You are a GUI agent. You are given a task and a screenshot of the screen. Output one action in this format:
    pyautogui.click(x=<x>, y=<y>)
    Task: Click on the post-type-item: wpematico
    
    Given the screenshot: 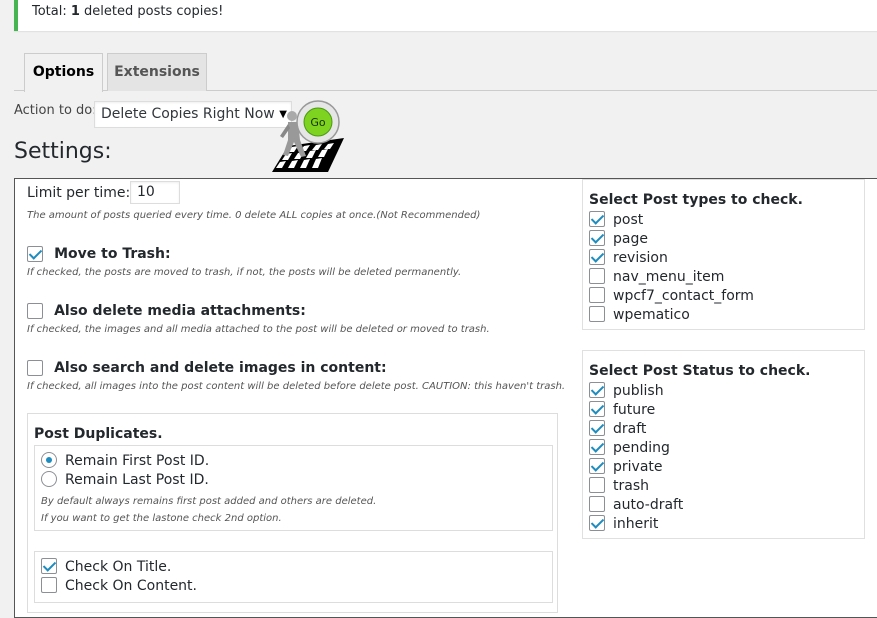 What is the action you would take?
    pyautogui.click(x=639, y=315)
    